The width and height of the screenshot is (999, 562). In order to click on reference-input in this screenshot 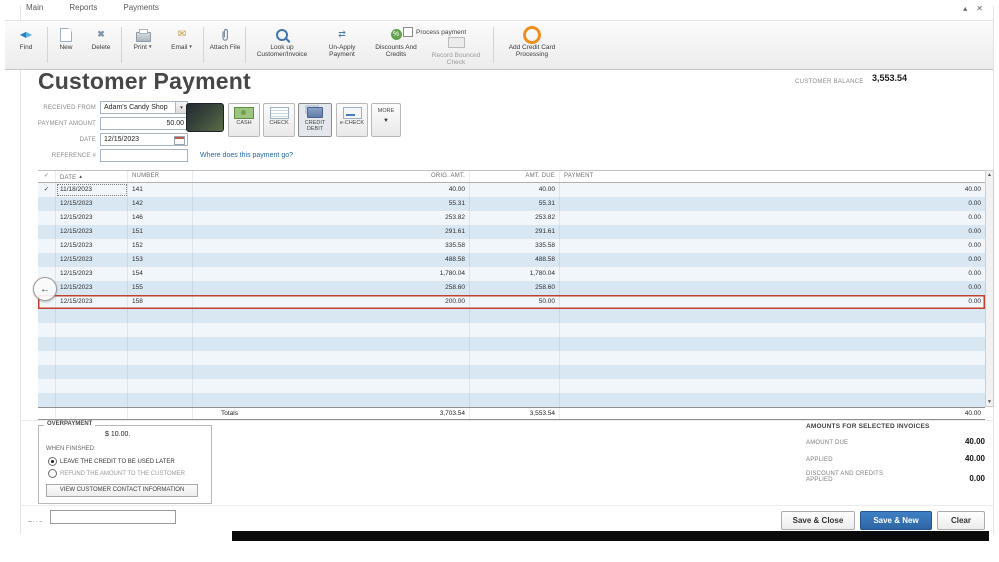, I will do `click(144, 155)`.